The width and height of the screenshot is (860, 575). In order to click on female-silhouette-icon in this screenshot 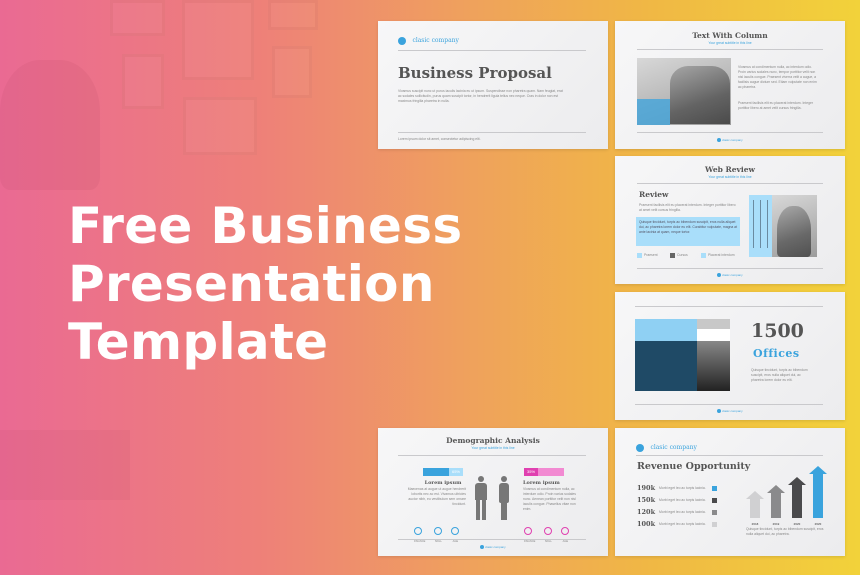, I will do `click(504, 498)`.